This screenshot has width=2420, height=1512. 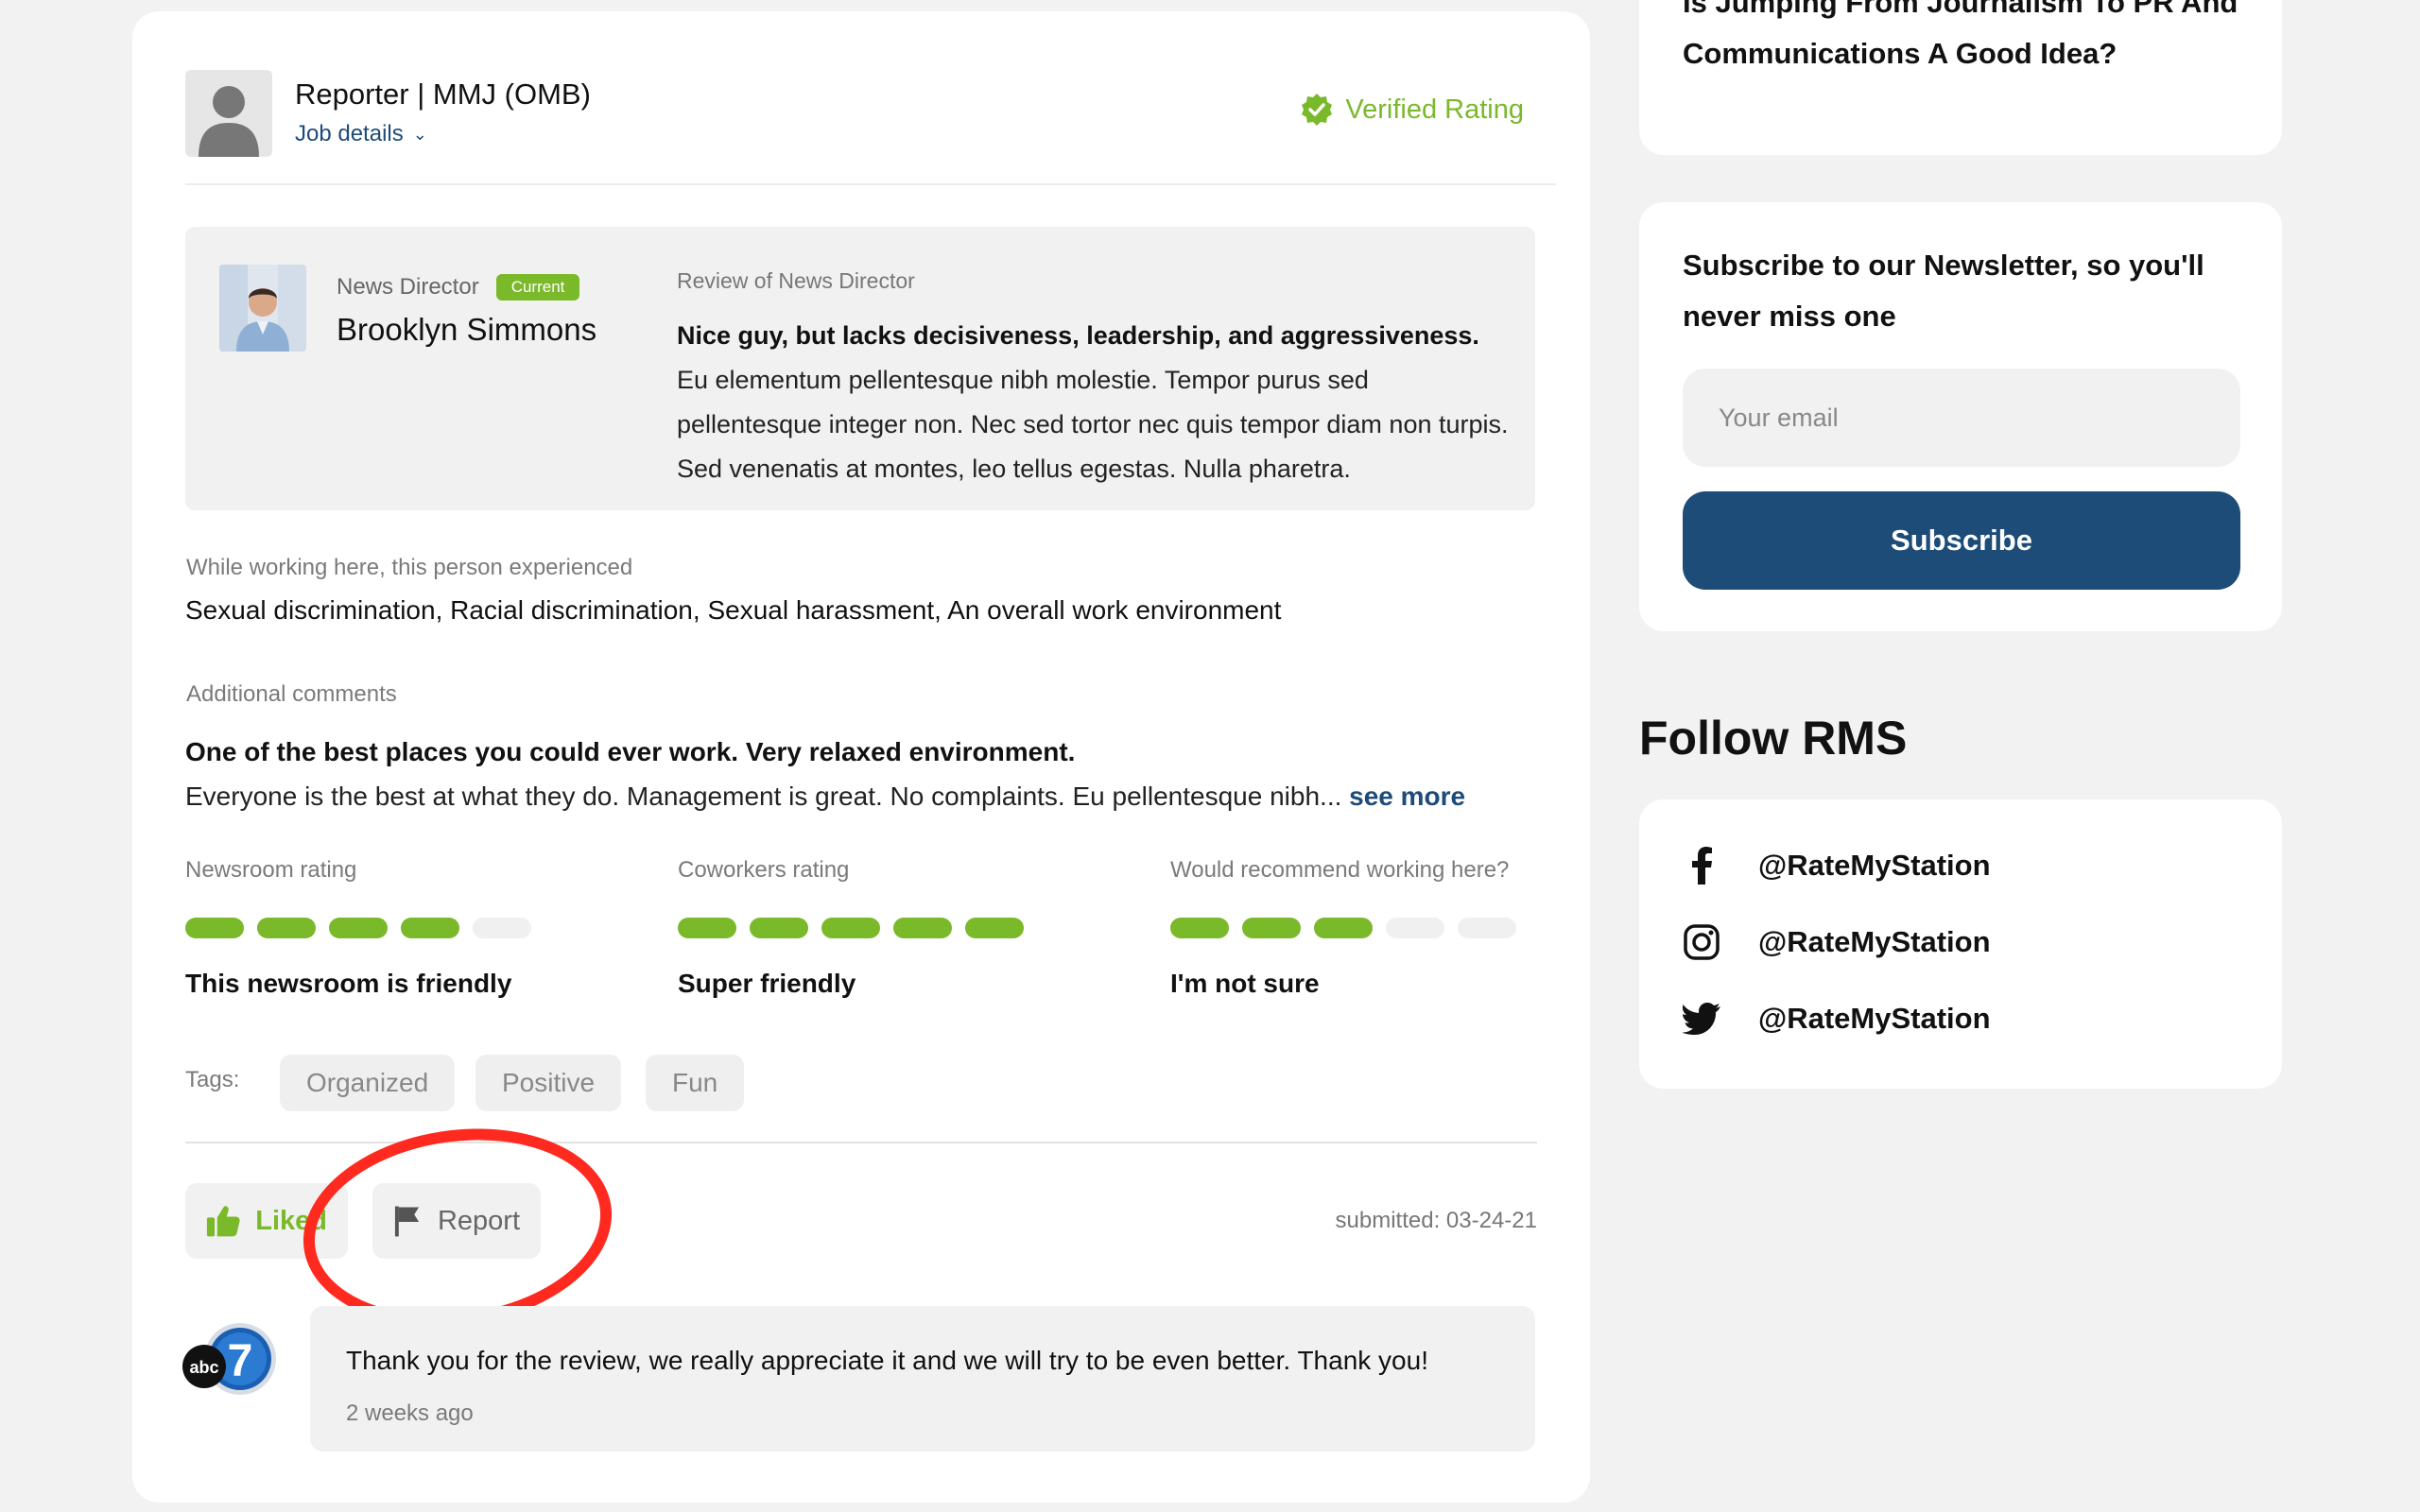 I want to click on rating-label: Newsroom rating, so click(x=271, y=870).